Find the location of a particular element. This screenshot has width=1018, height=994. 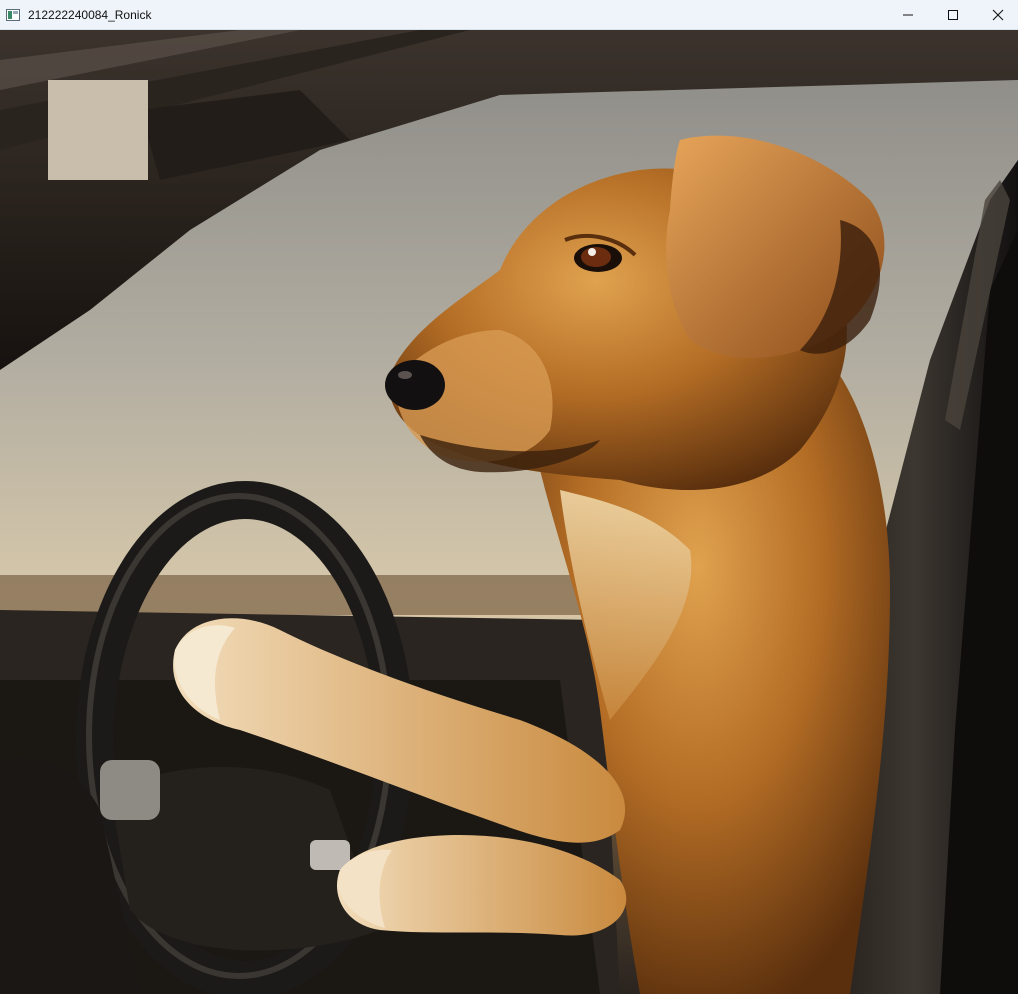

minimize-button is located at coordinates (908, 15).